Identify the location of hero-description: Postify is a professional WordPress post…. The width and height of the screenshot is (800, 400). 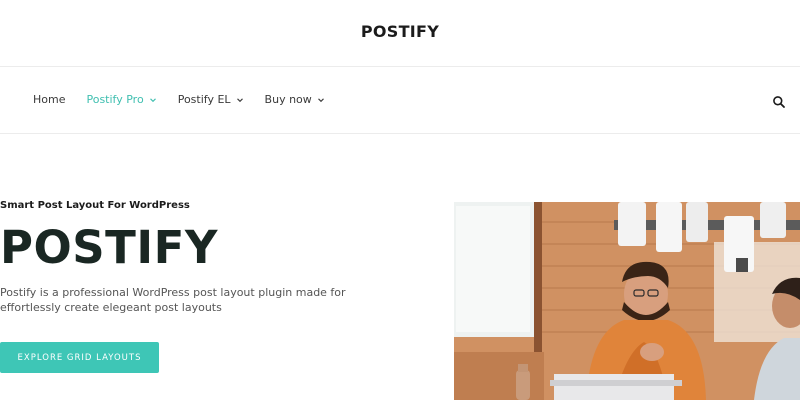
(173, 300).